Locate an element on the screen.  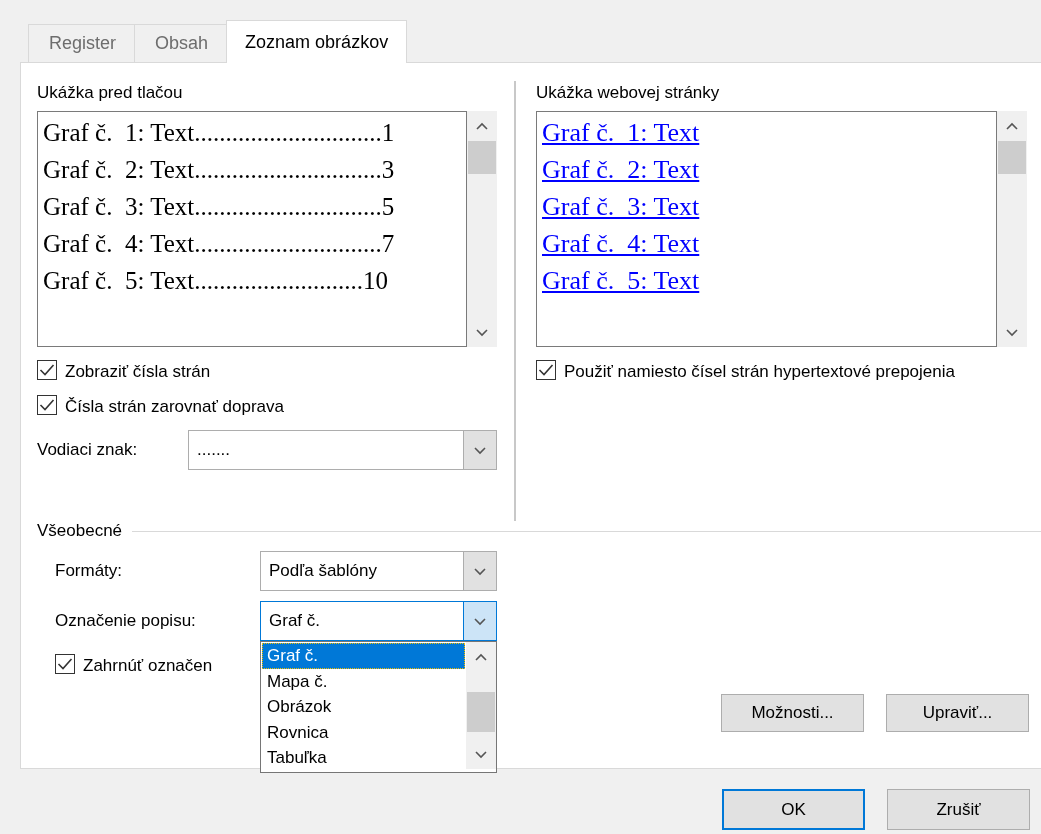
preview-label: Ukážka pred tlačou is located at coordinates (110, 93).